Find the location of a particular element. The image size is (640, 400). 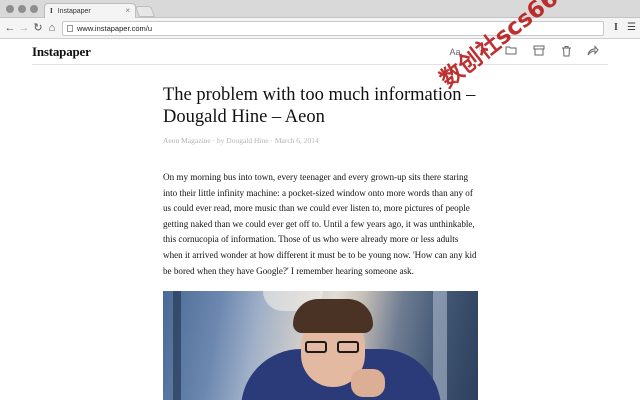

share-icon is located at coordinates (593, 52).